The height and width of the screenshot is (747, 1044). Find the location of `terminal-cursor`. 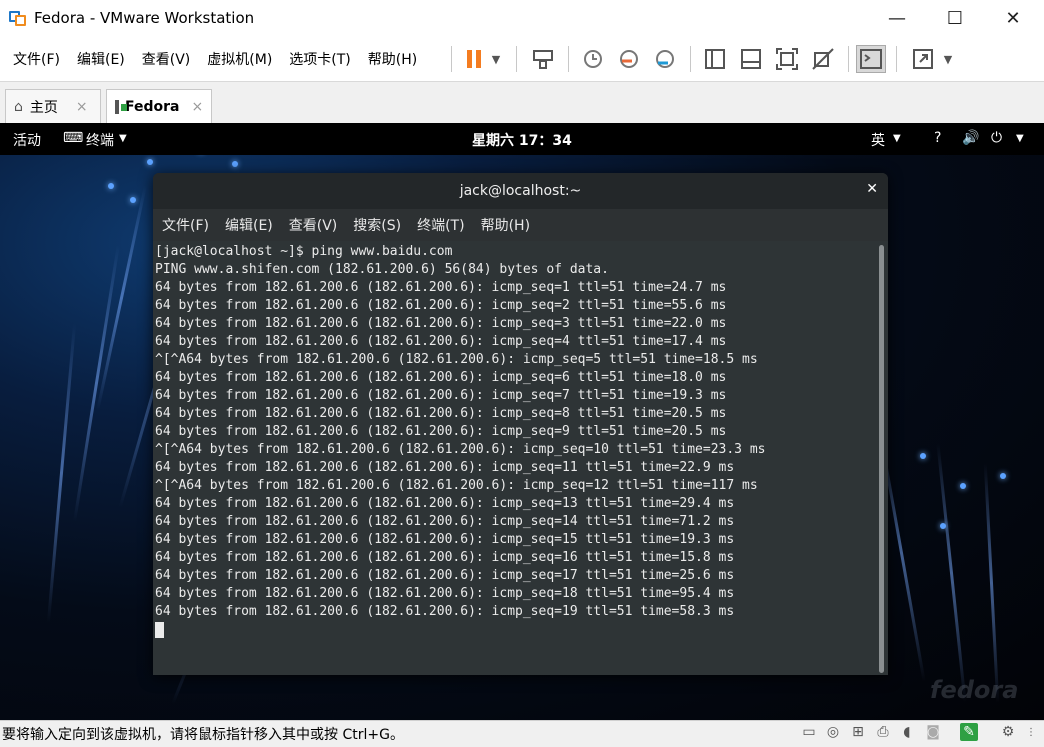

terminal-cursor is located at coordinates (159, 629).